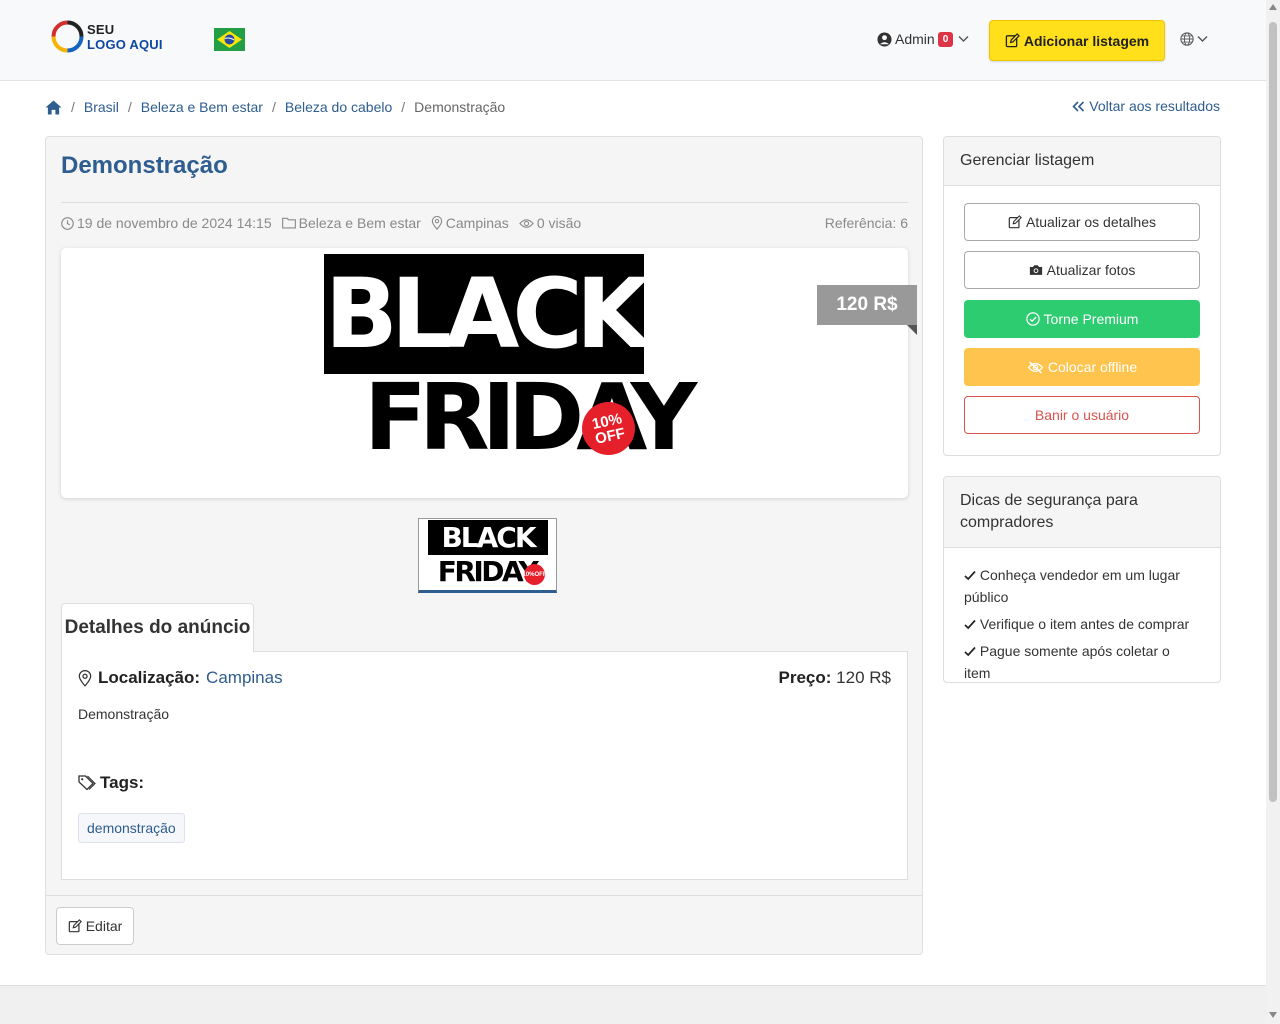 This screenshot has width=1280, height=1024. What do you see at coordinates (945, 39) in the screenshot?
I see `notification-badge: 0` at bounding box center [945, 39].